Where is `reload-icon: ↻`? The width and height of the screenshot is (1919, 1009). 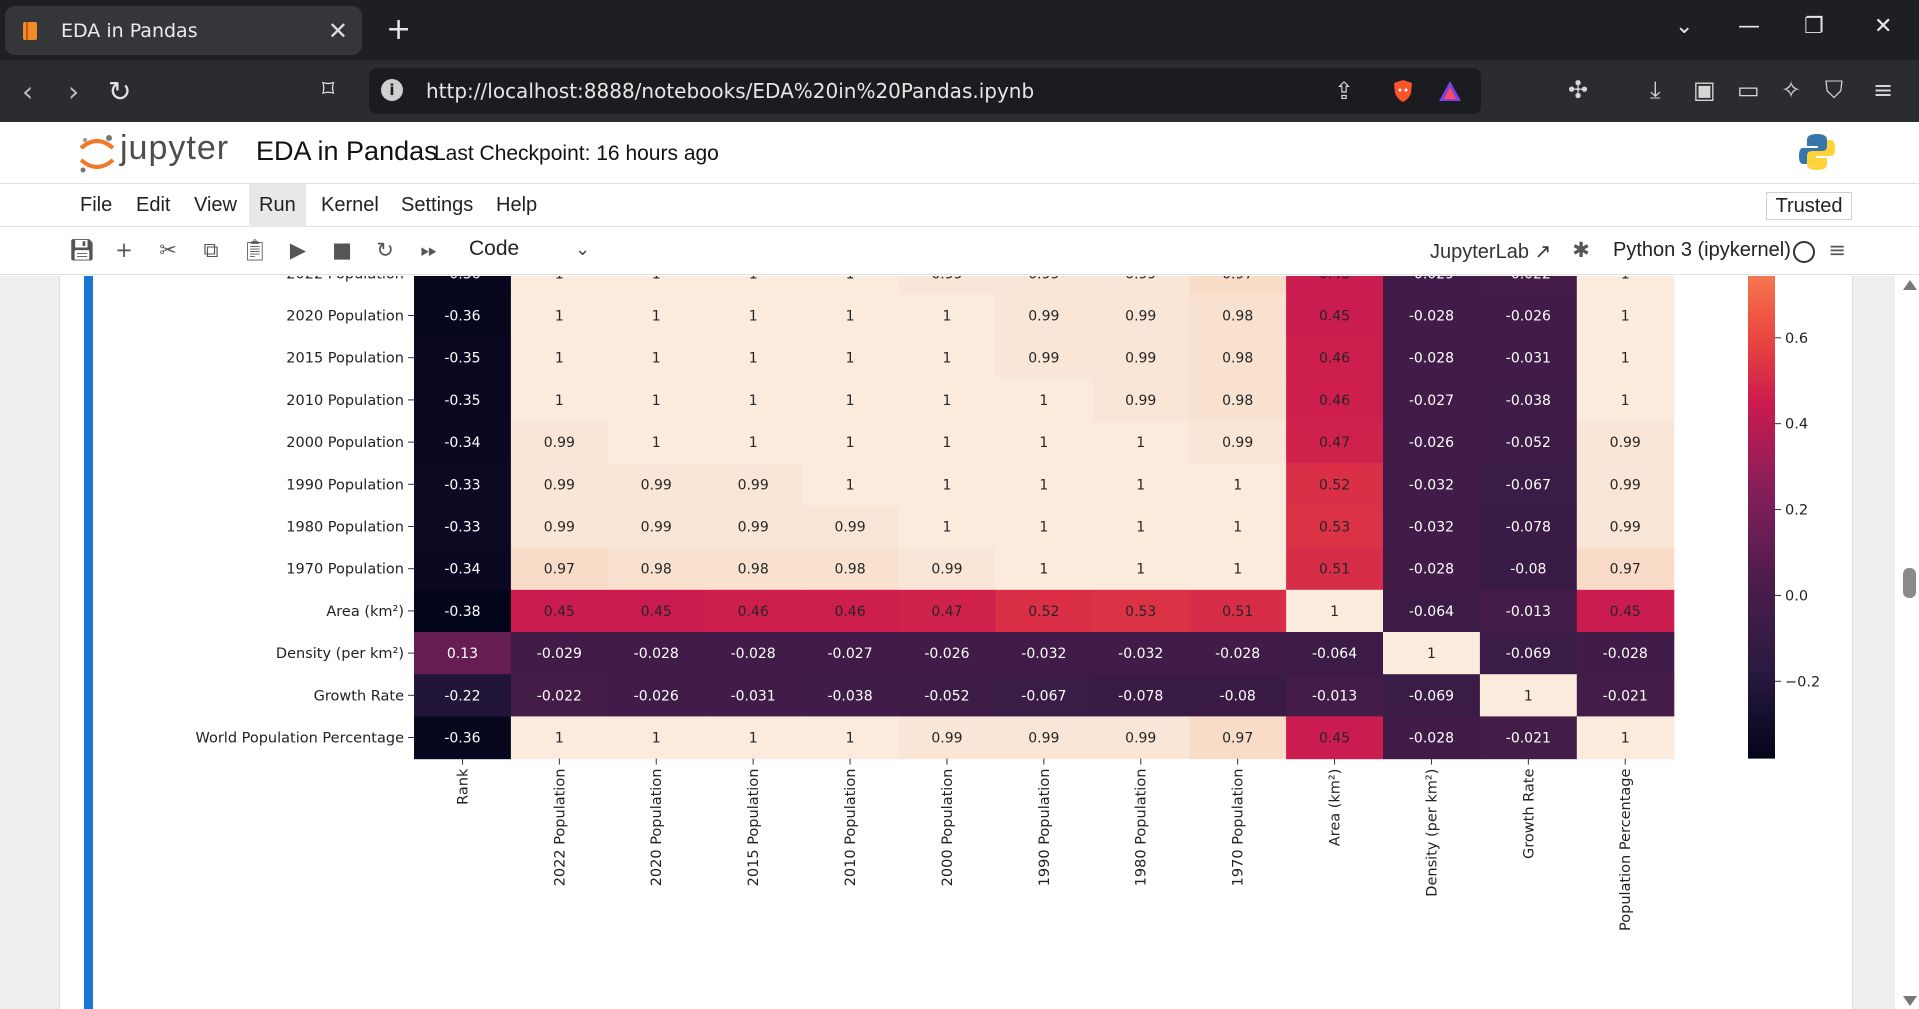 reload-icon: ↻ is located at coordinates (119, 91).